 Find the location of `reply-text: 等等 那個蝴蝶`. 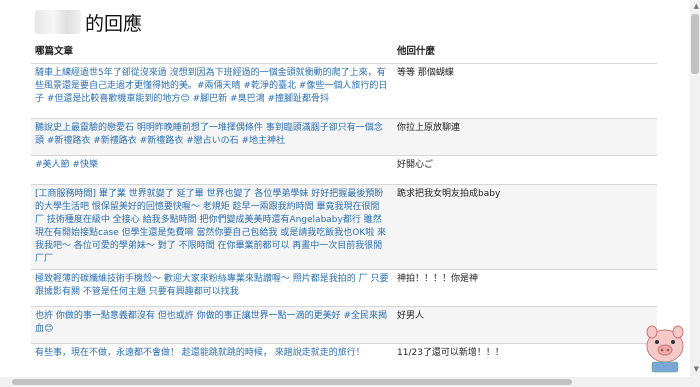

reply-text: 等等 那個蝴蝶 is located at coordinates (525, 91).